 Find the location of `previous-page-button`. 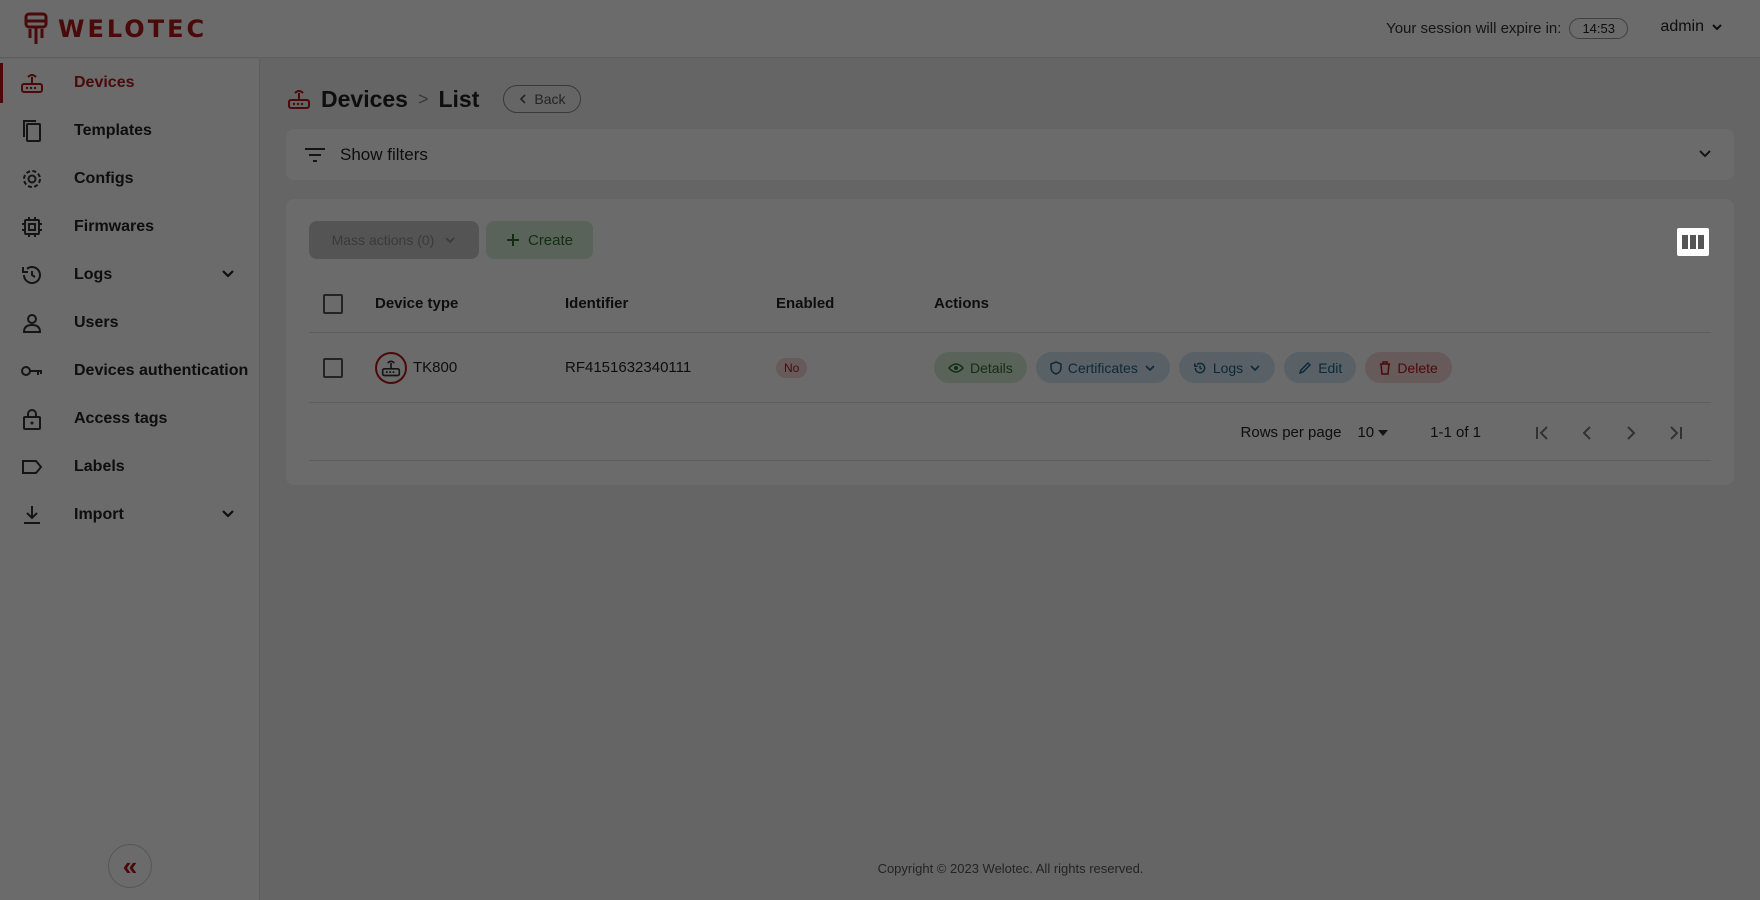

previous-page-button is located at coordinates (1587, 433).